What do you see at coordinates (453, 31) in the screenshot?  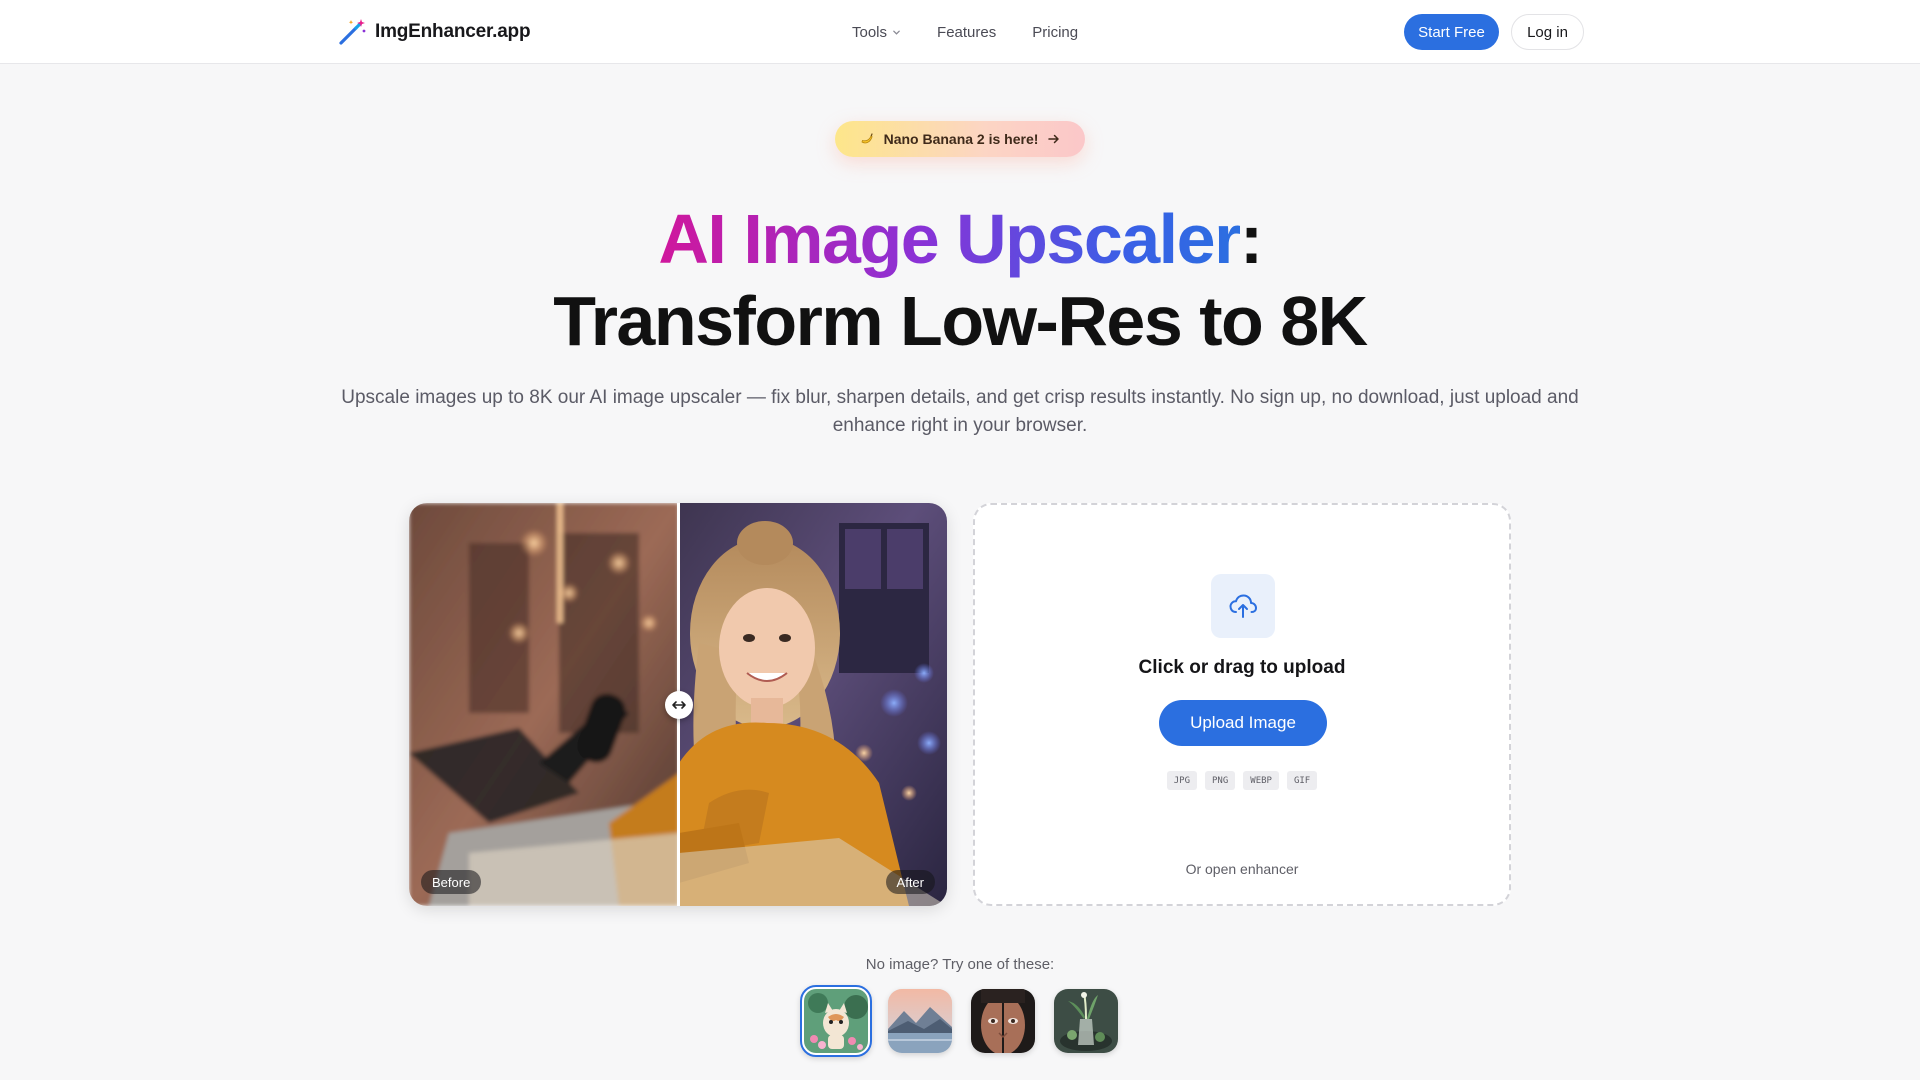 I see `logo-text: ImgEnhancer.app` at bounding box center [453, 31].